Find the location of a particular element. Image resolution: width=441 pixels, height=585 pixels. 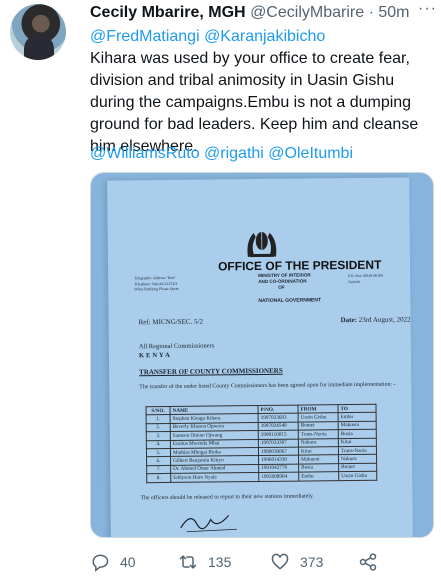

avatar is located at coordinates (38, 32).